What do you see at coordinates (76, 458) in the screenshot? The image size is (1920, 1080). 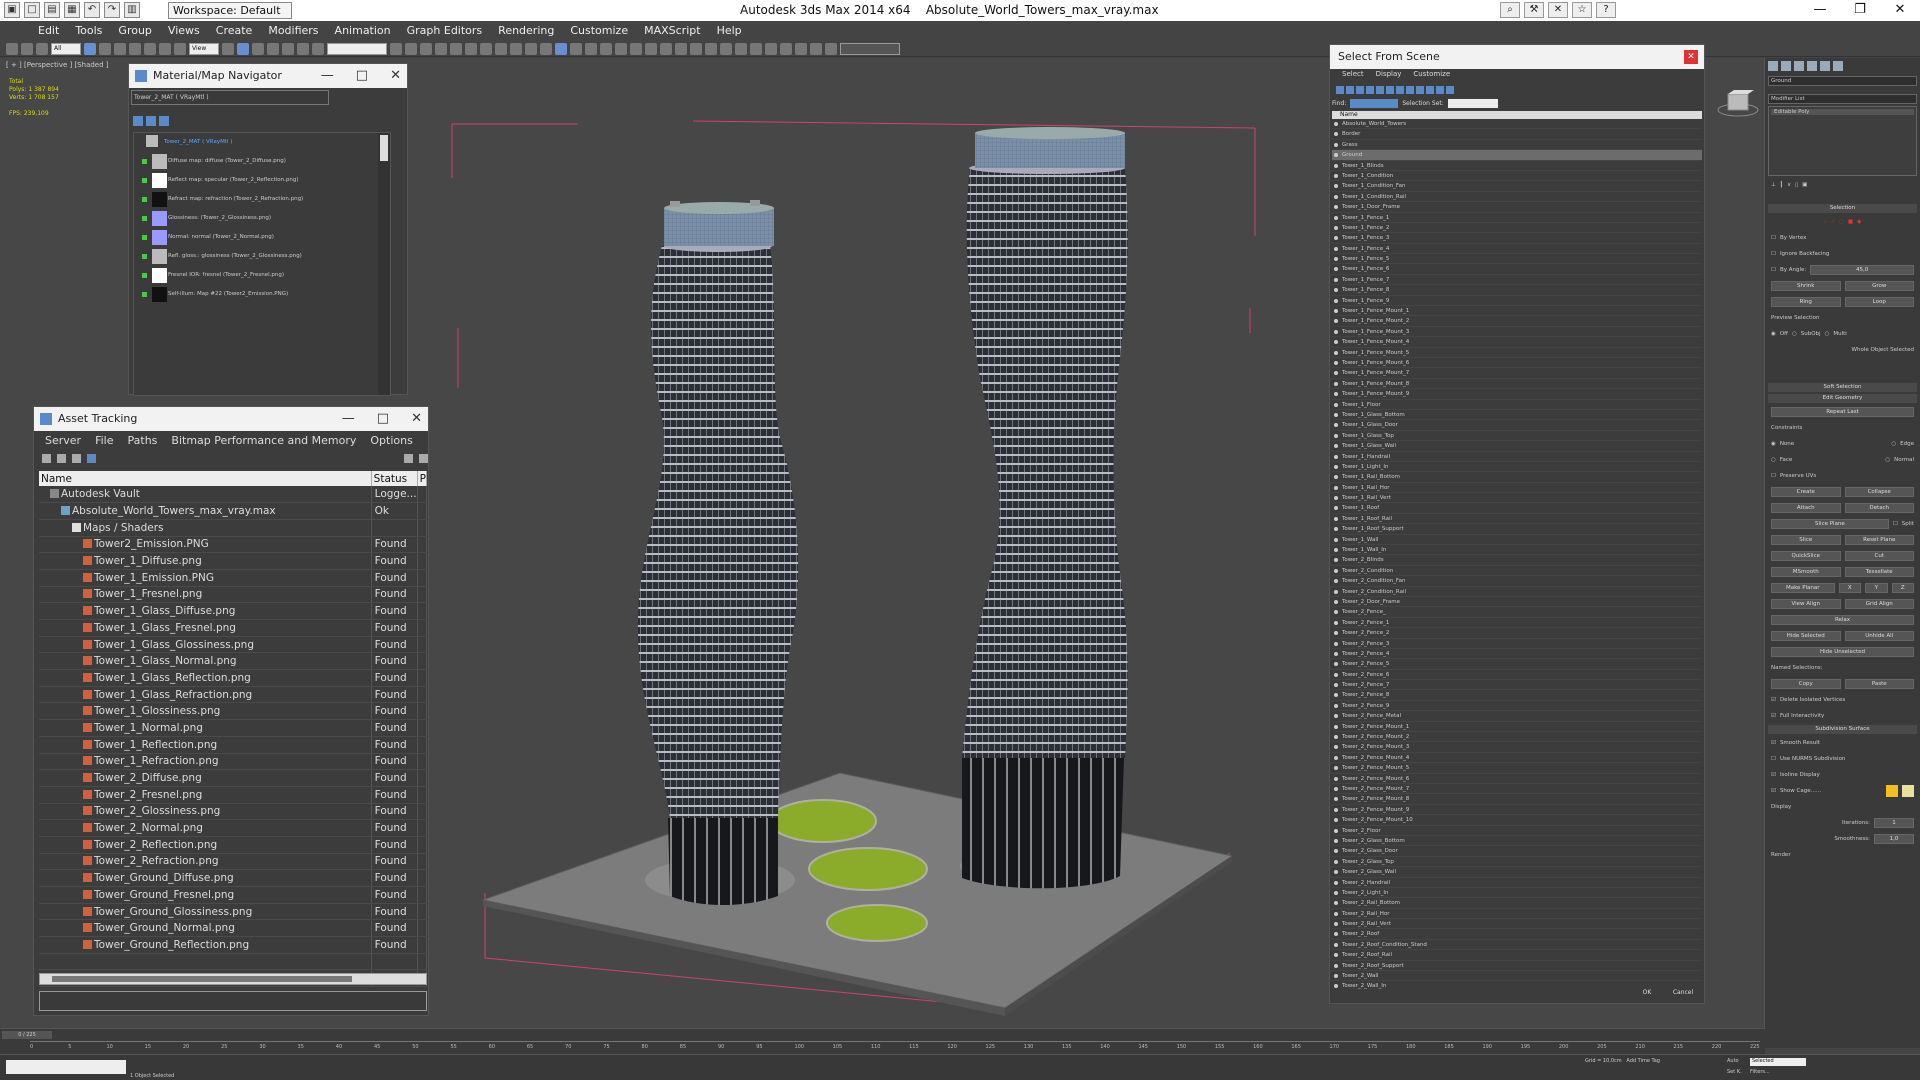 I see `tree-view-icon` at bounding box center [76, 458].